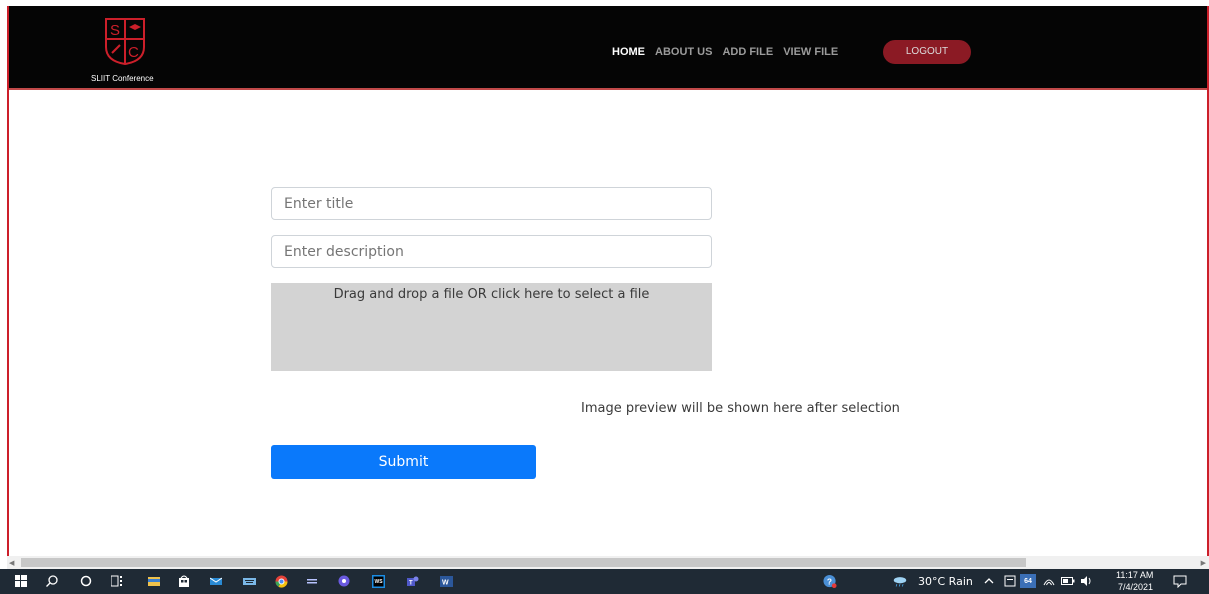 This screenshot has height=594, width=1209. I want to click on clock-time: 11:17 AM, so click(1134, 575).